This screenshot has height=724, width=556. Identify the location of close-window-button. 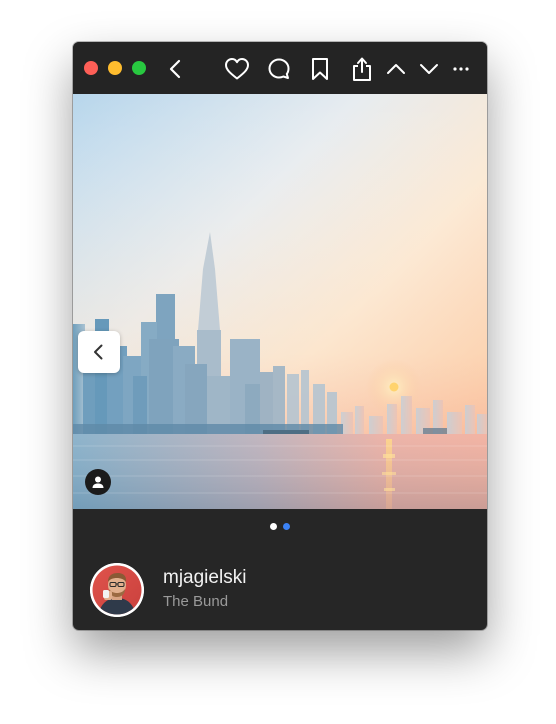
(91, 68).